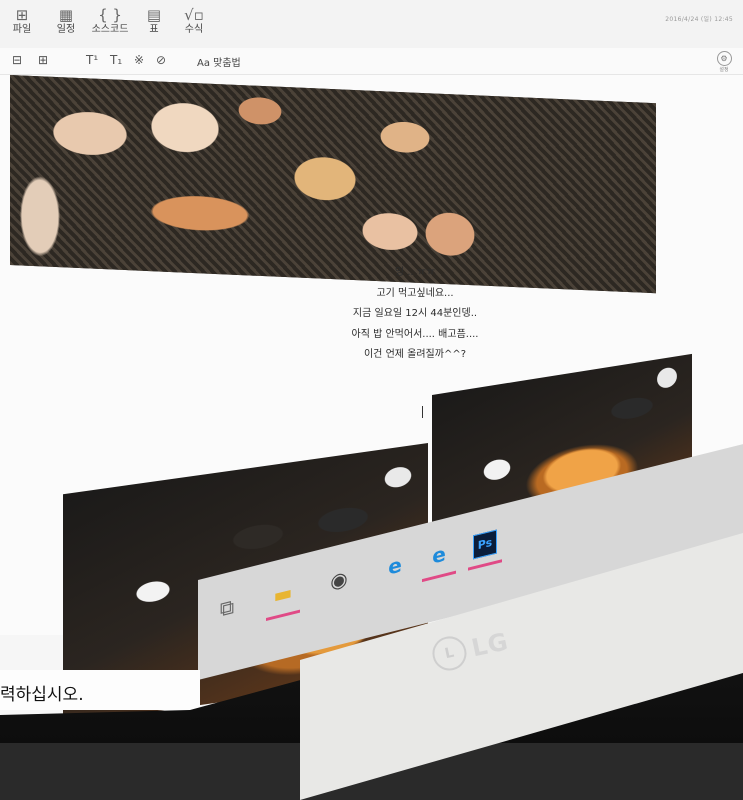  What do you see at coordinates (154, 29) in the screenshot?
I see `table-button-label: 표` at bounding box center [154, 29].